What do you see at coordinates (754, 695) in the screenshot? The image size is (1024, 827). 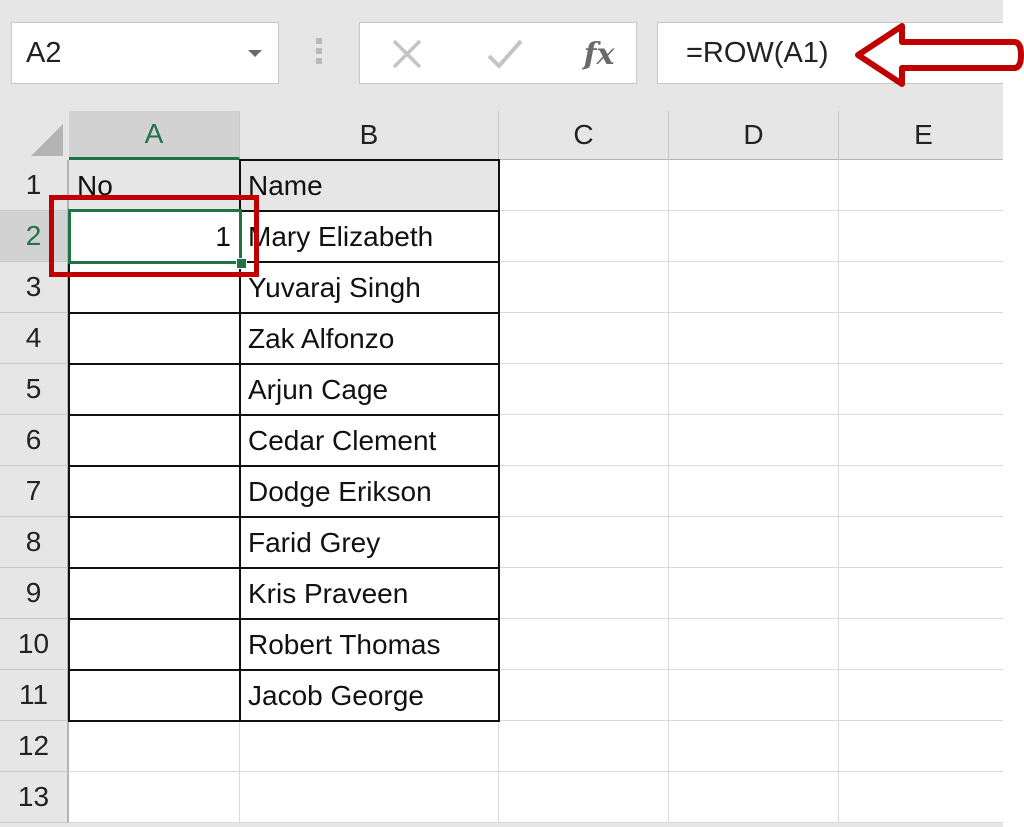 I see `cell-d11` at bounding box center [754, 695].